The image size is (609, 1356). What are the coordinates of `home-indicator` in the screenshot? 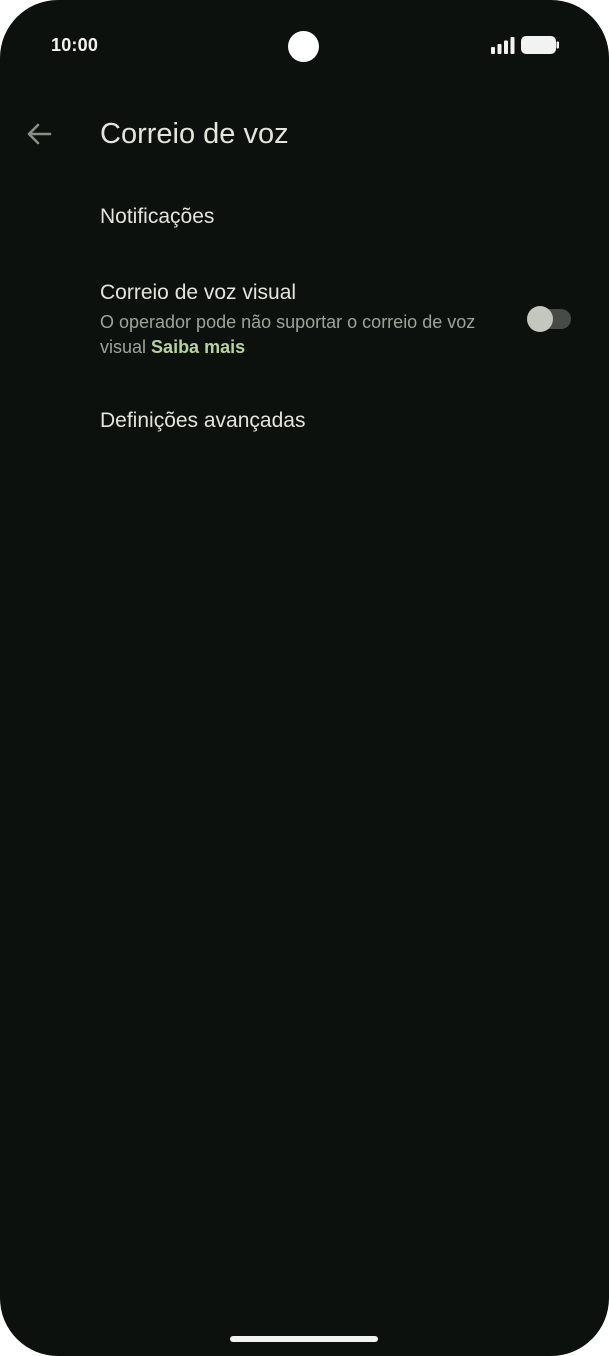 It's located at (304, 1339).